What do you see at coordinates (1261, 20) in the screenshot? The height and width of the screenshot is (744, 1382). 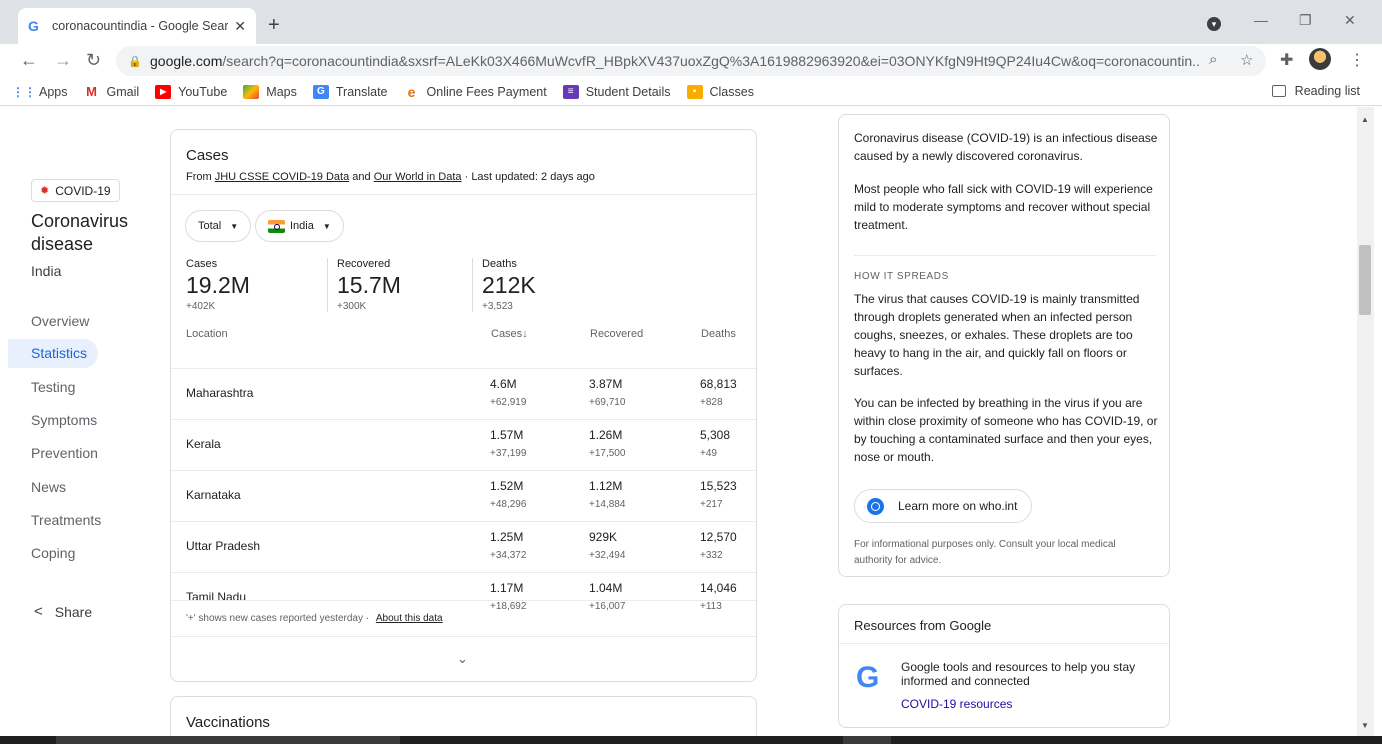 I see `minimize-icon: —` at bounding box center [1261, 20].